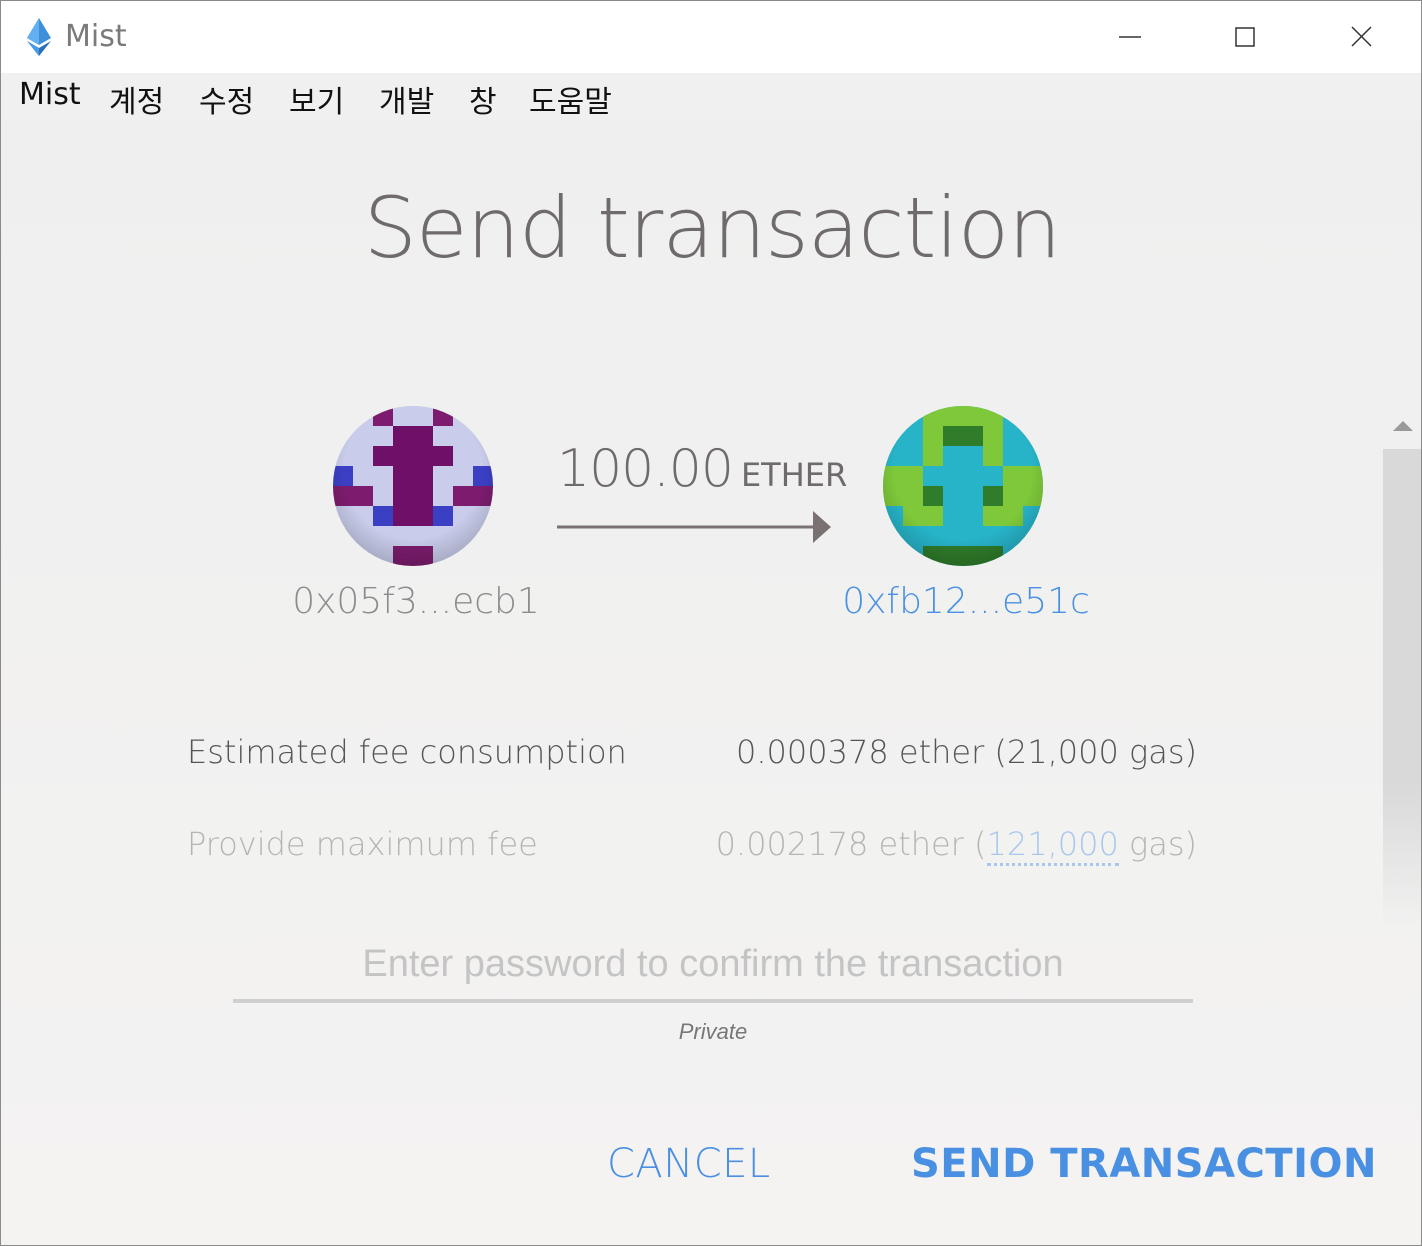  Describe the element at coordinates (1144, 1164) in the screenshot. I see `send-transaction-button: SEND TRANSACTION` at that location.